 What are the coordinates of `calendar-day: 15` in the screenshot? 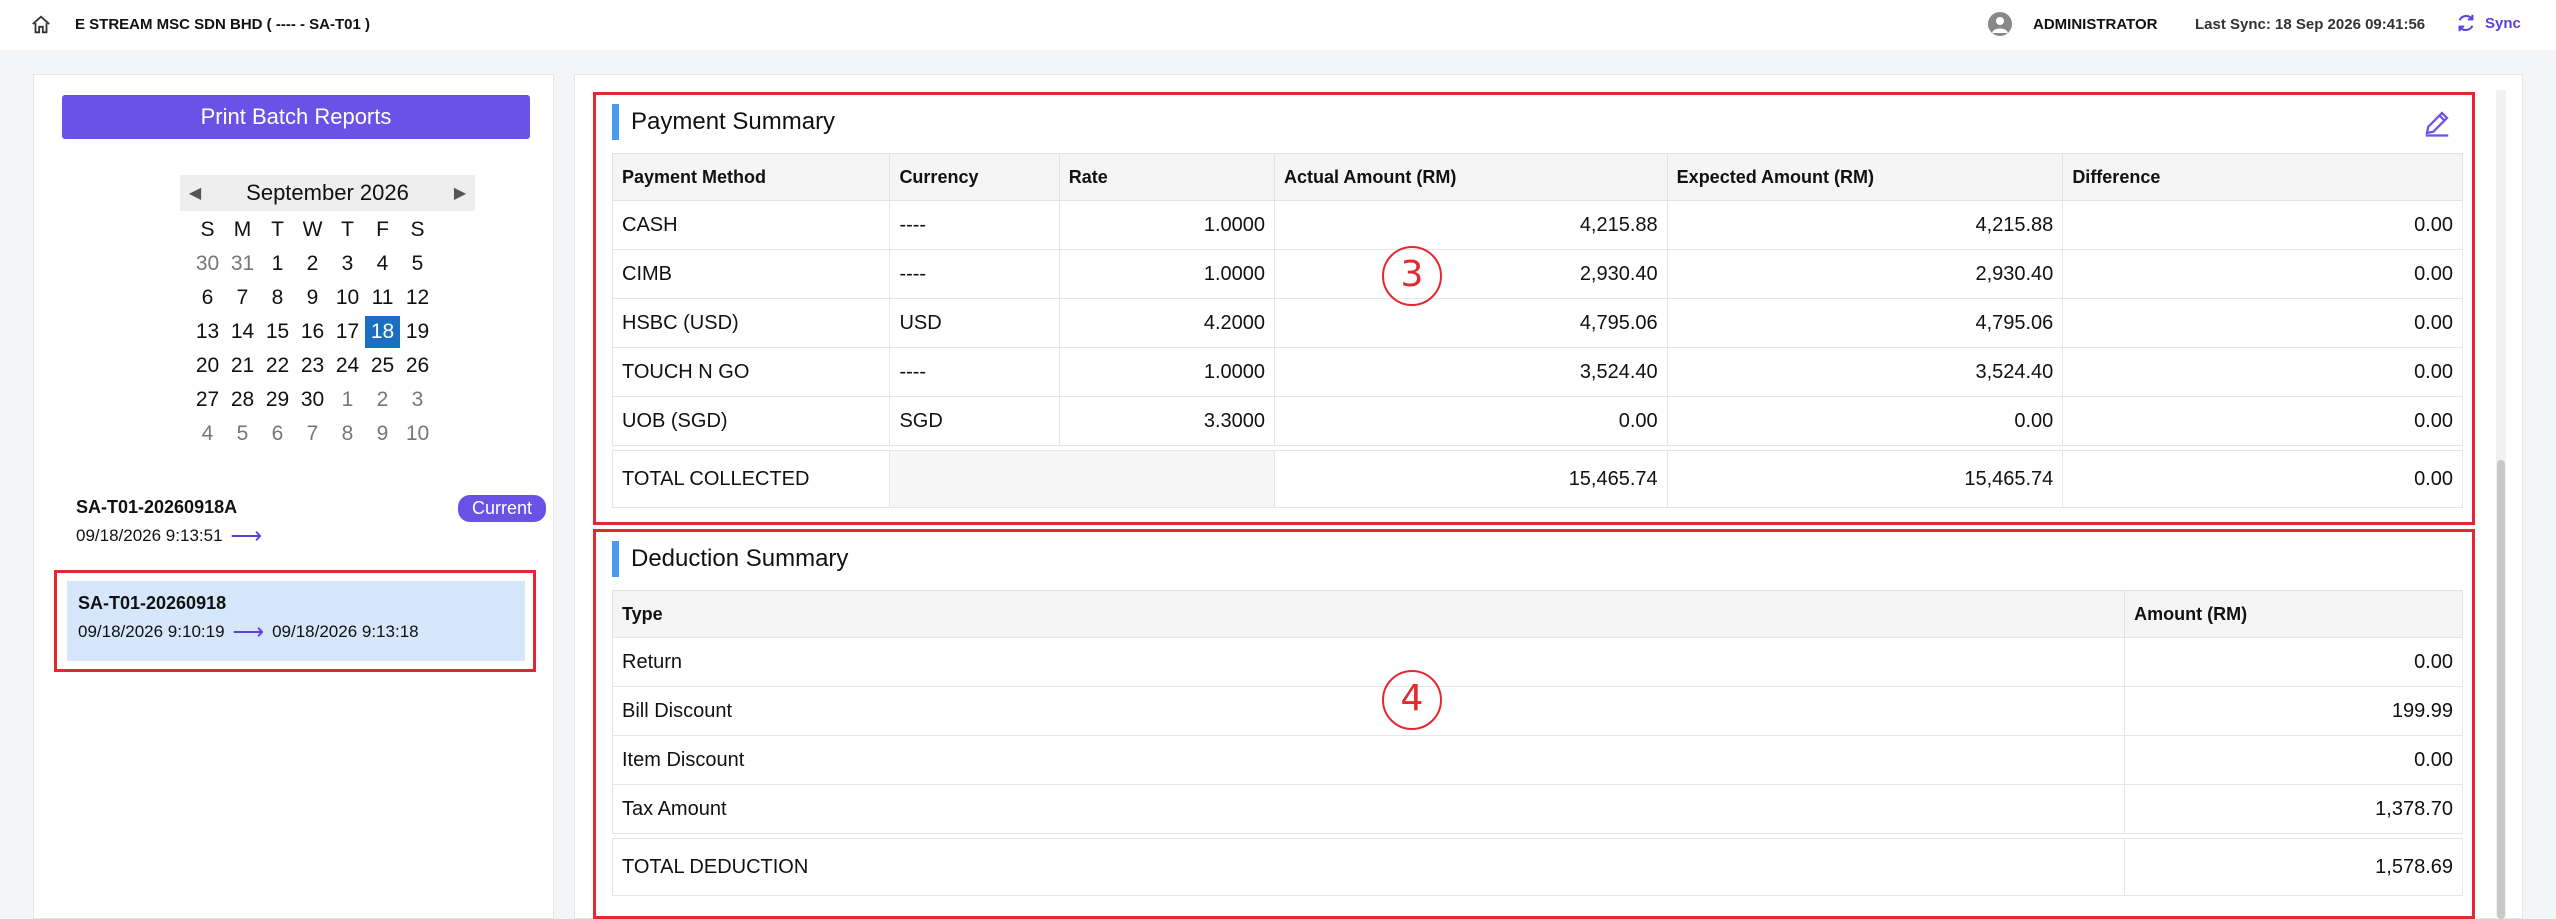 It's located at (277, 332).